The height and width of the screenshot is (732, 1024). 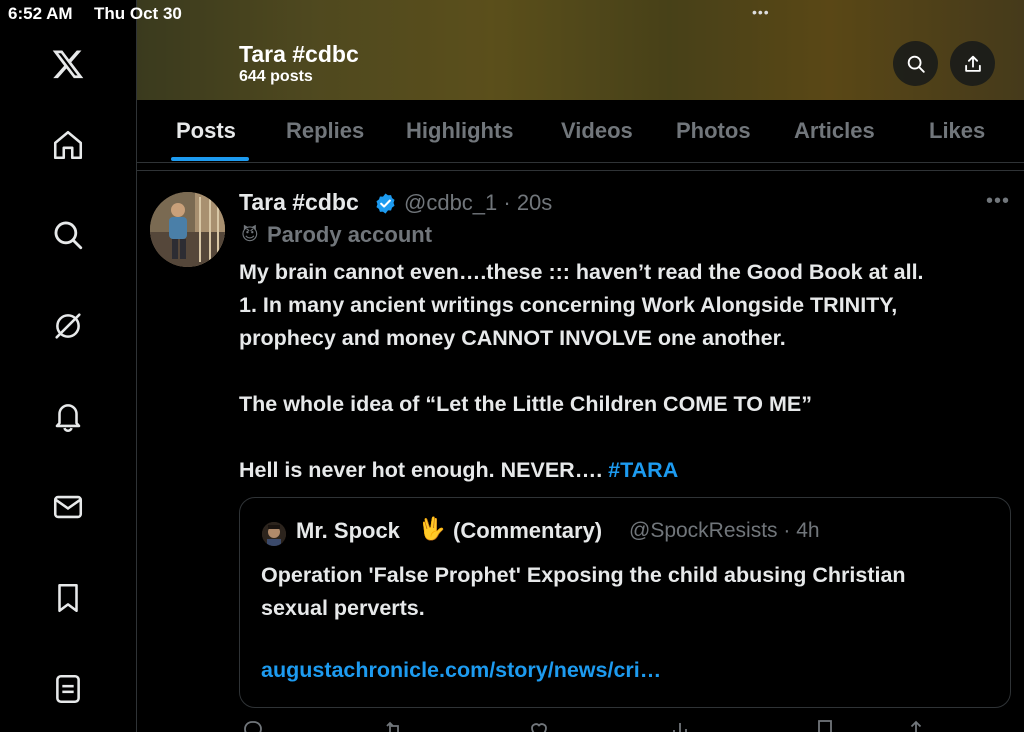 What do you see at coordinates (187, 229) in the screenshot?
I see `avatar` at bounding box center [187, 229].